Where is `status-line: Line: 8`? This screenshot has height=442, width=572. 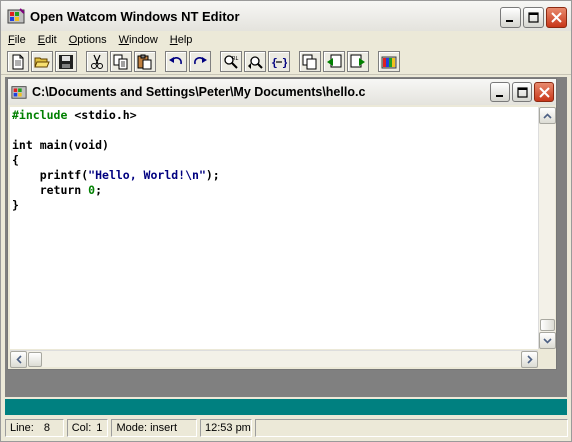
status-line: Line: 8 is located at coordinates (34, 428).